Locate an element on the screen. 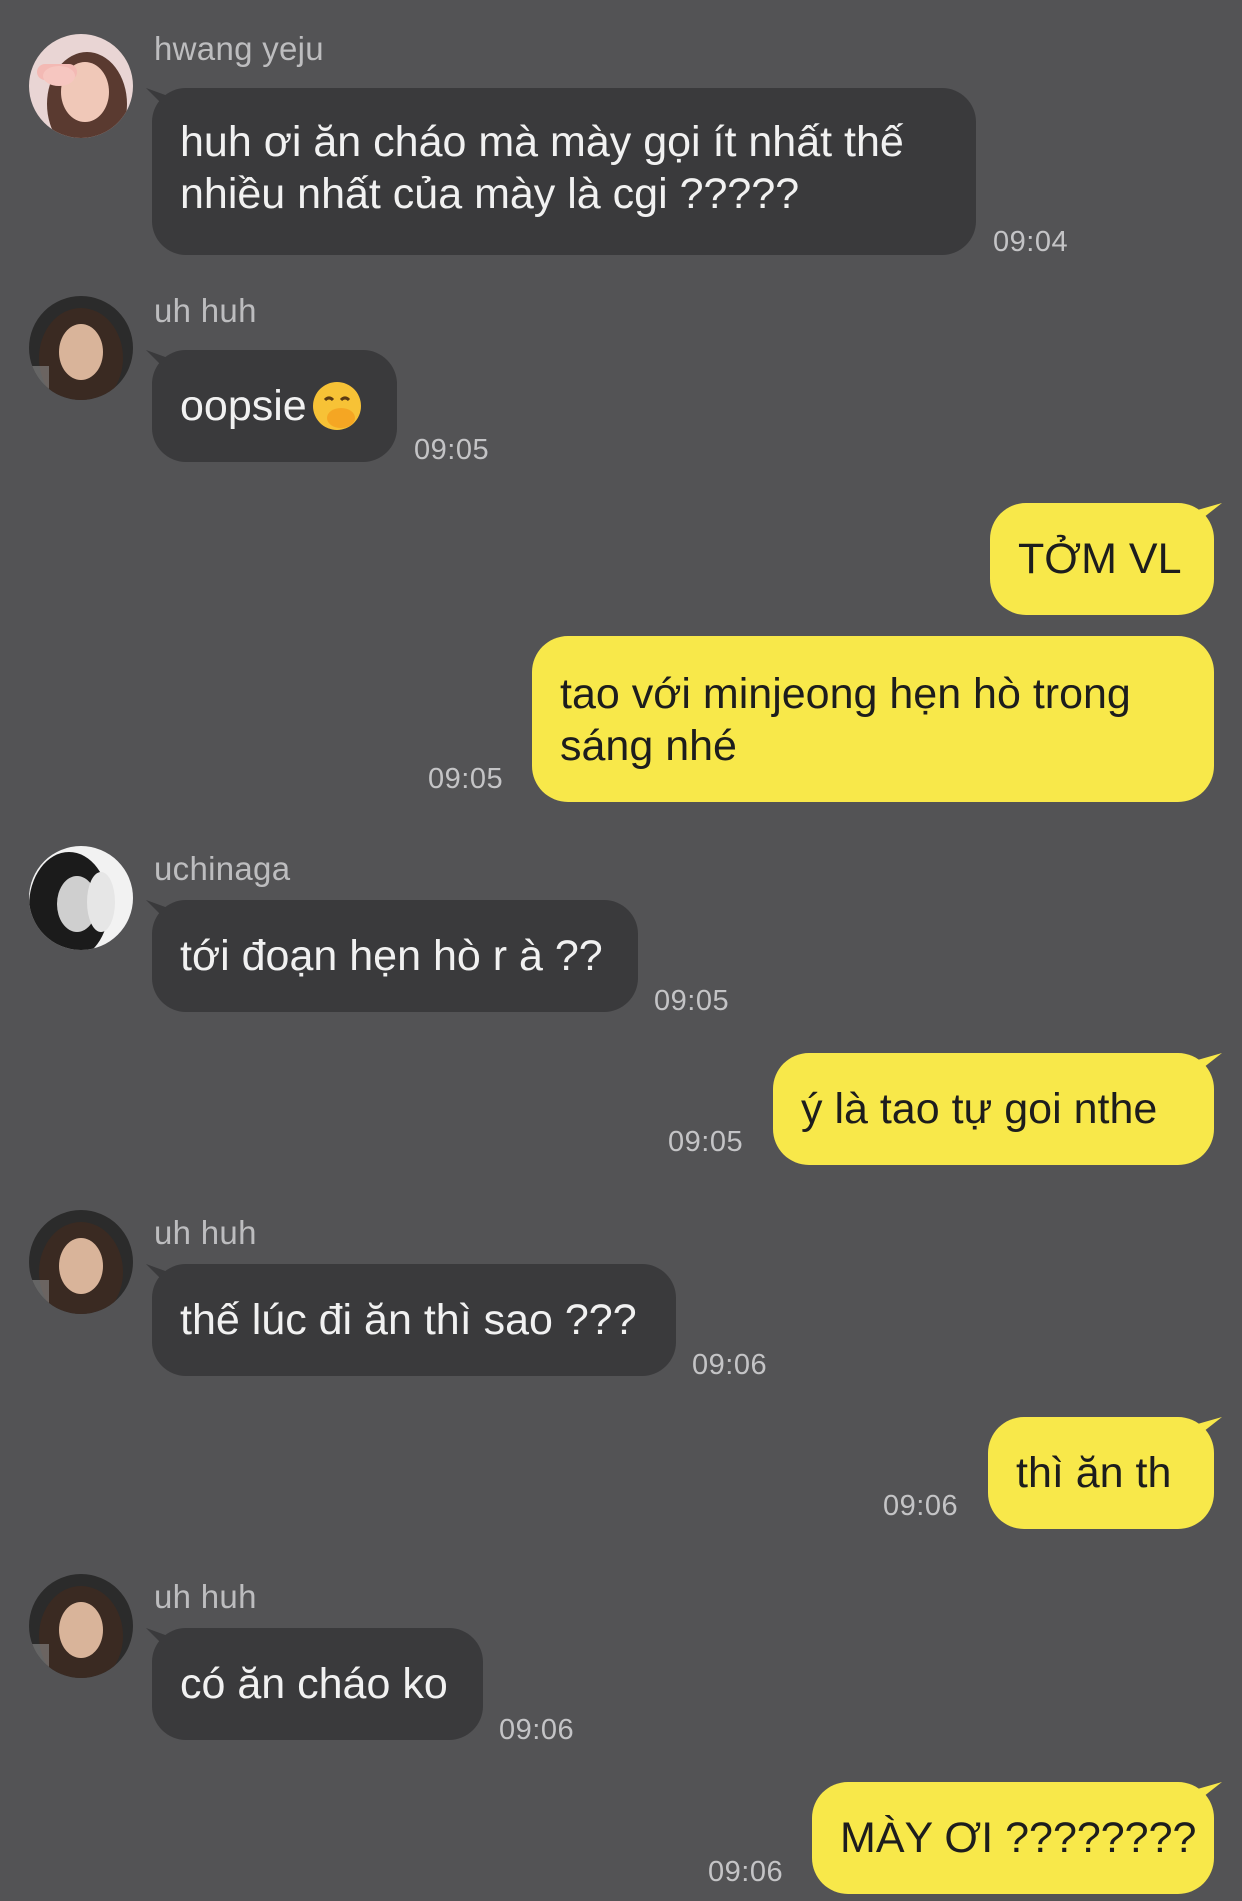  message-text: ý là tao tự goi nthe is located at coordinates (979, 1109).